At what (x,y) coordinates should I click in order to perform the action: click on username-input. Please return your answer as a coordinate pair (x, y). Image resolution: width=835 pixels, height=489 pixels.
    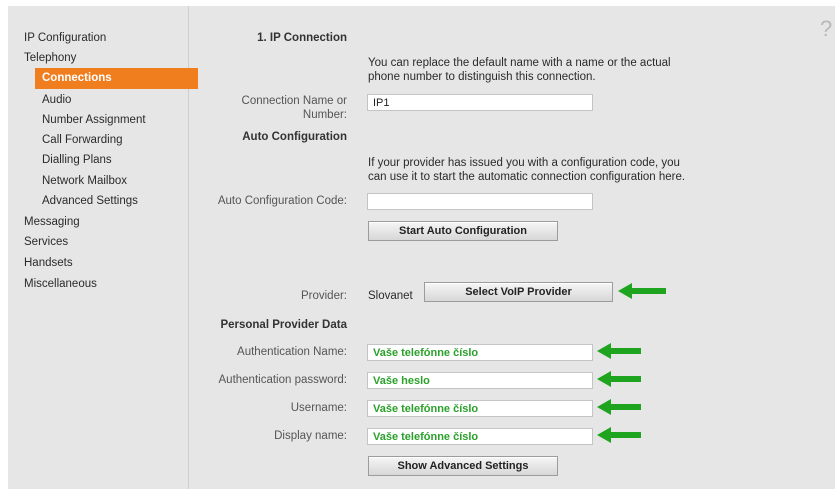
    Looking at the image, I should click on (480, 408).